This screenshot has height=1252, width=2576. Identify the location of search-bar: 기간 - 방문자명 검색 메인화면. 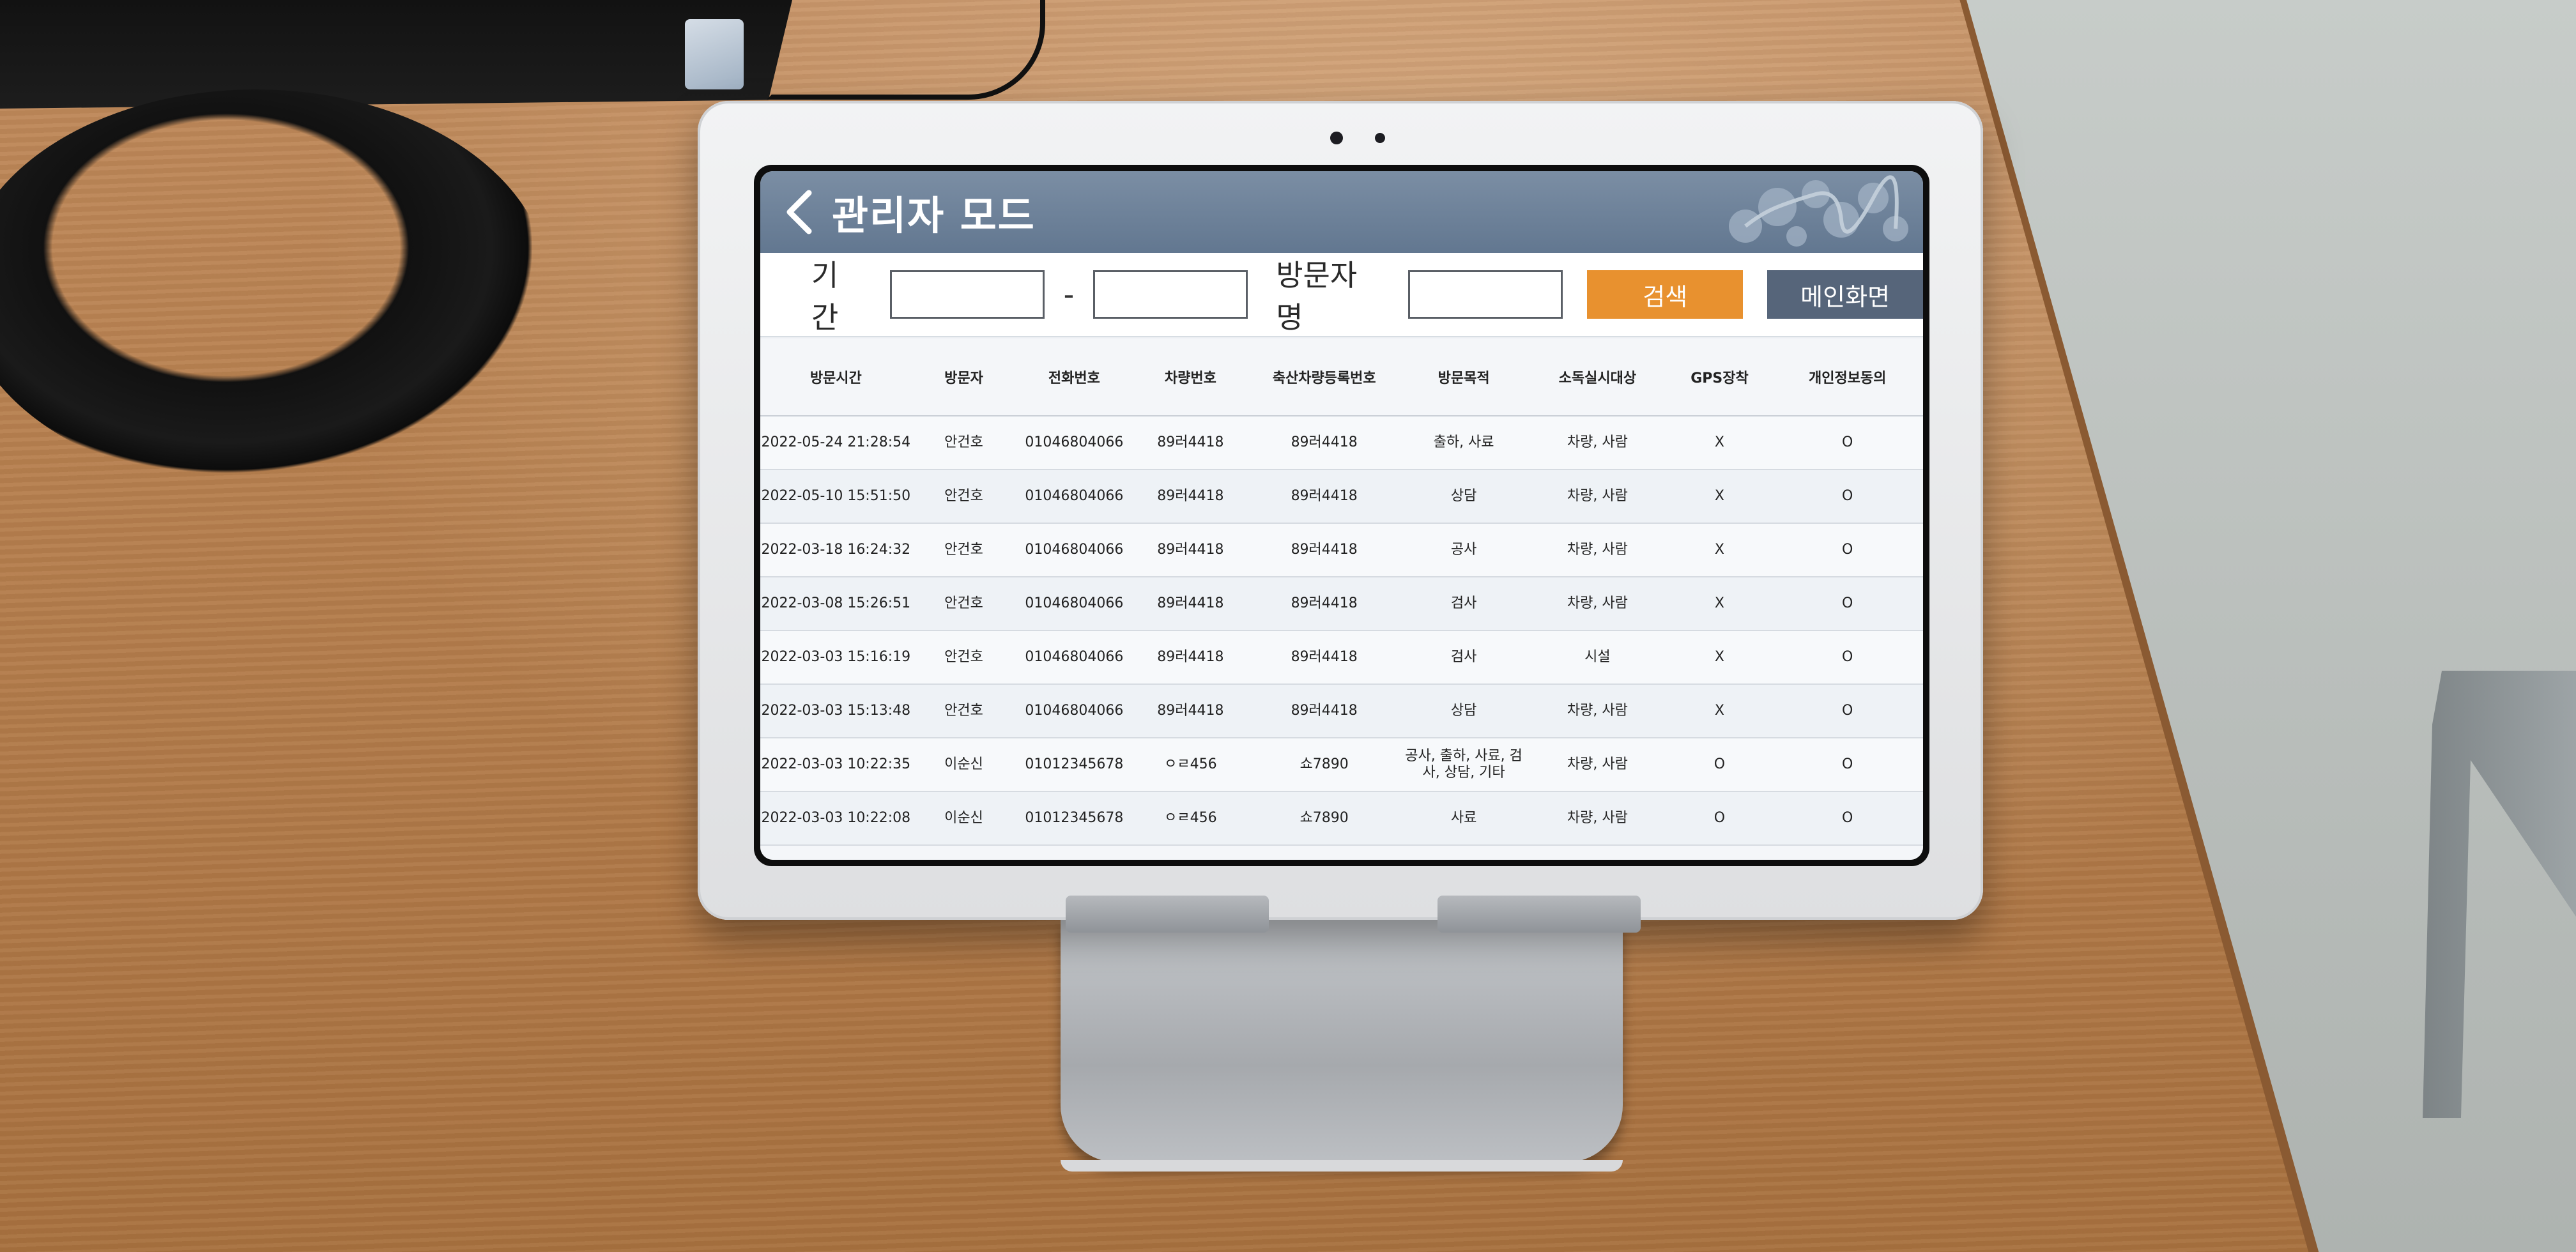
(1341, 295).